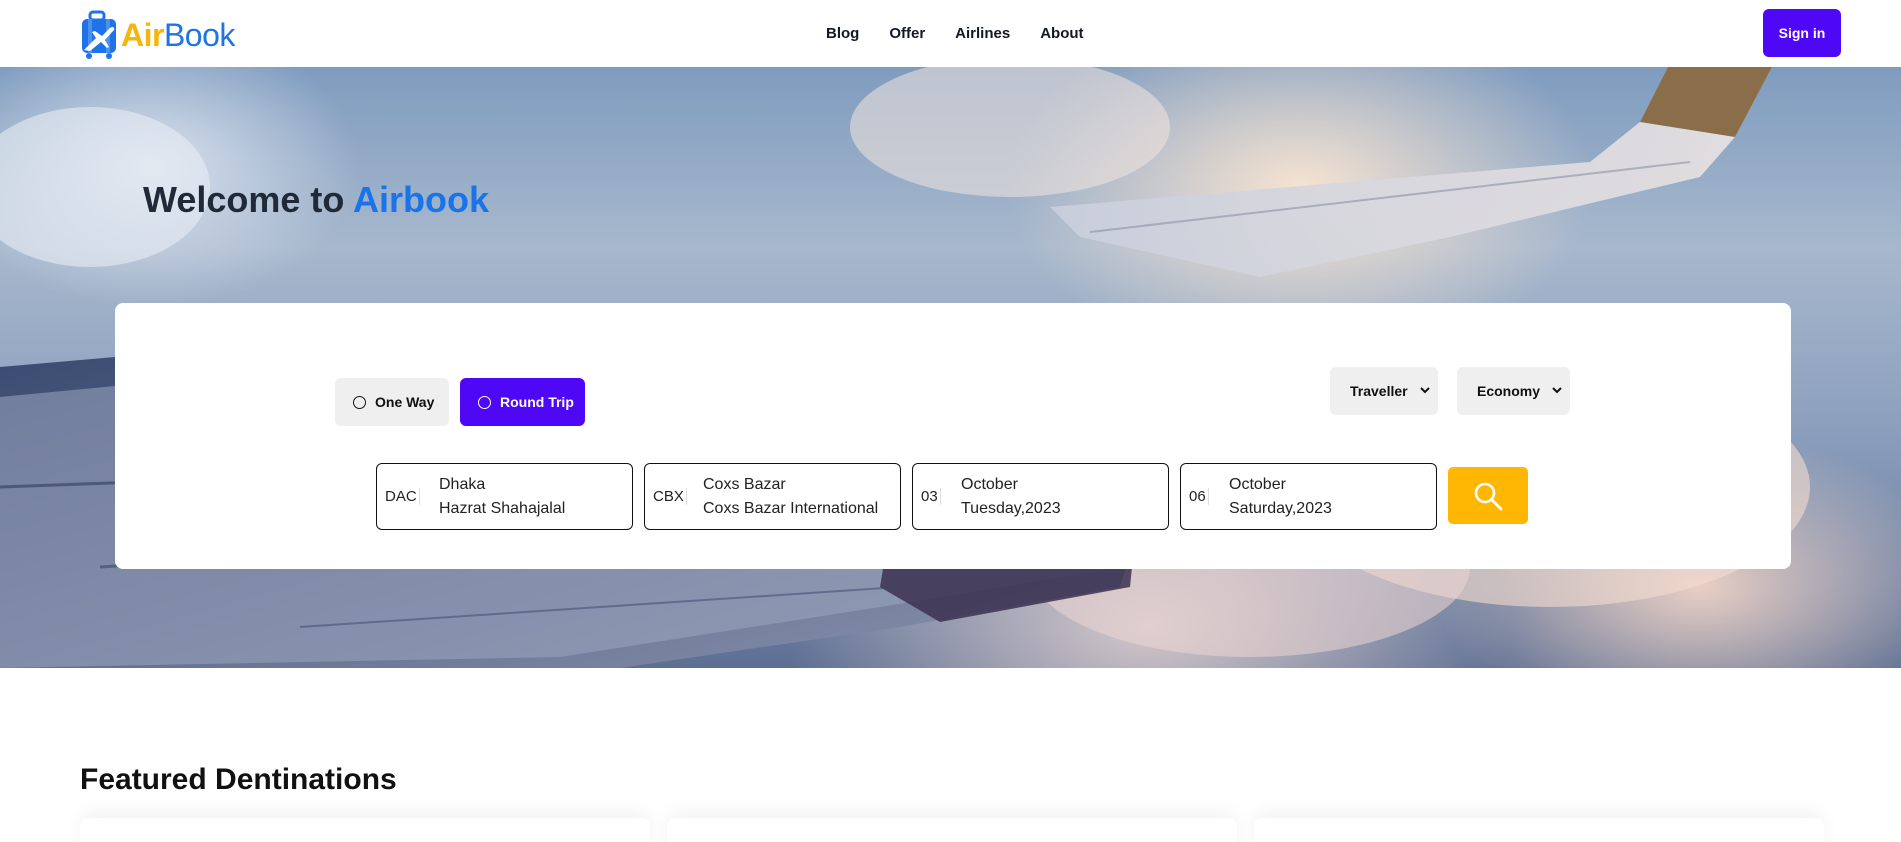 This screenshot has height=842, width=1901. I want to click on return-date-field: 06 October Saturday,2023, so click(1308, 496).